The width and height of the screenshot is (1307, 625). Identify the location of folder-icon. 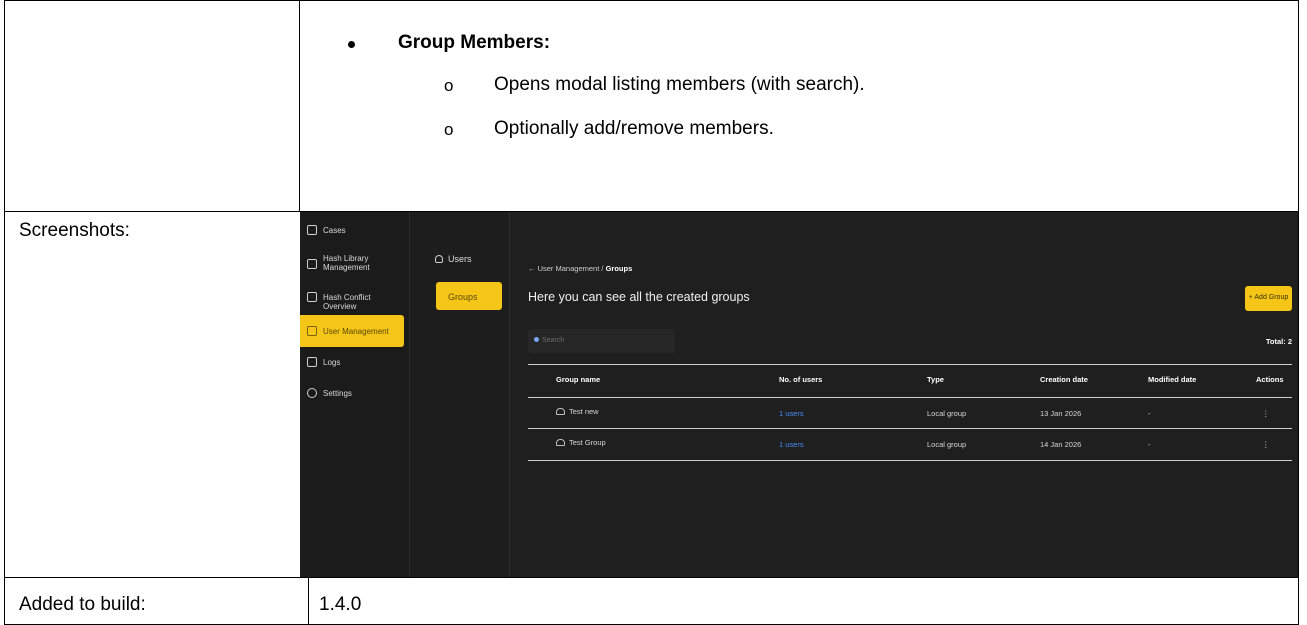
(312, 230).